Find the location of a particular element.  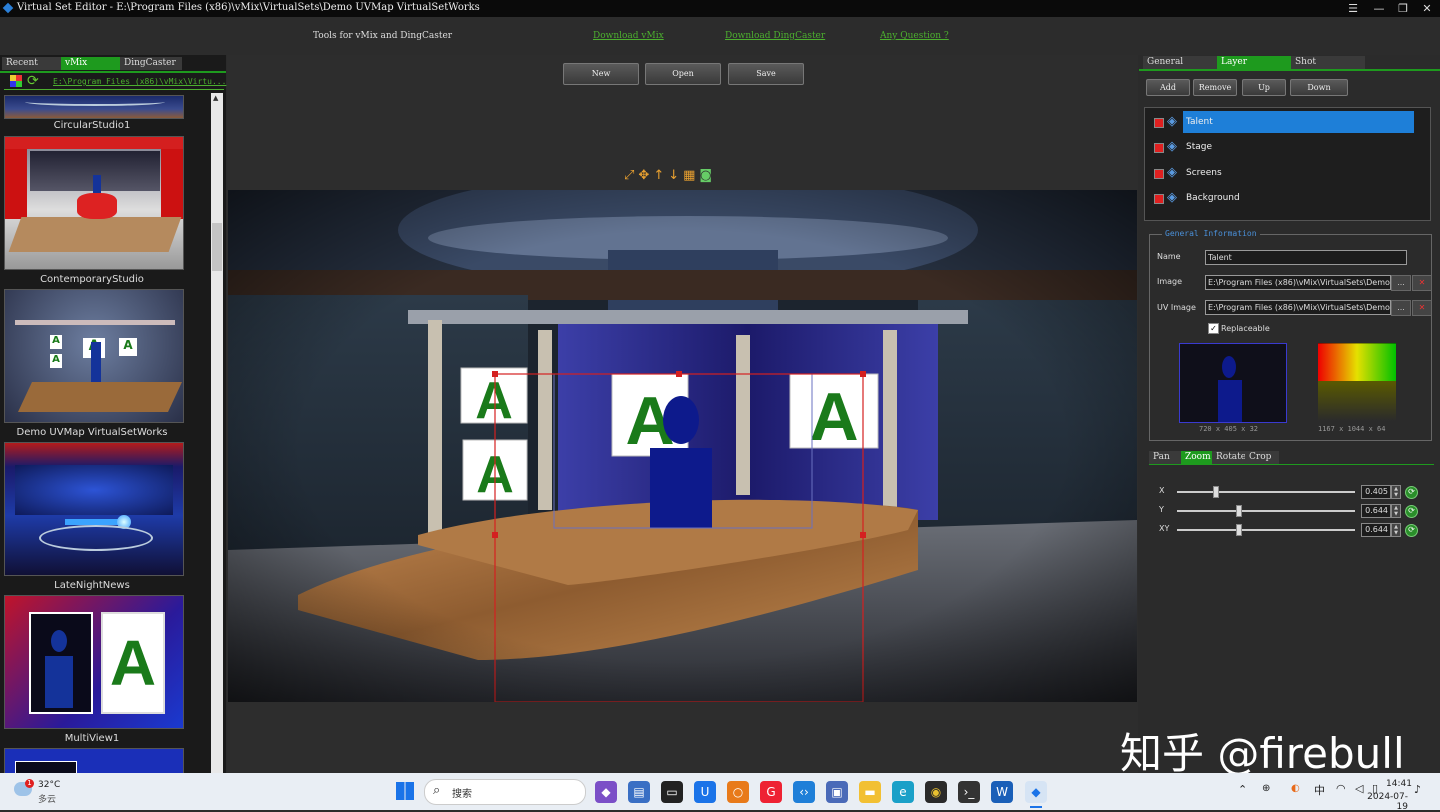

move-icon: ✥ is located at coordinates (645, 175).